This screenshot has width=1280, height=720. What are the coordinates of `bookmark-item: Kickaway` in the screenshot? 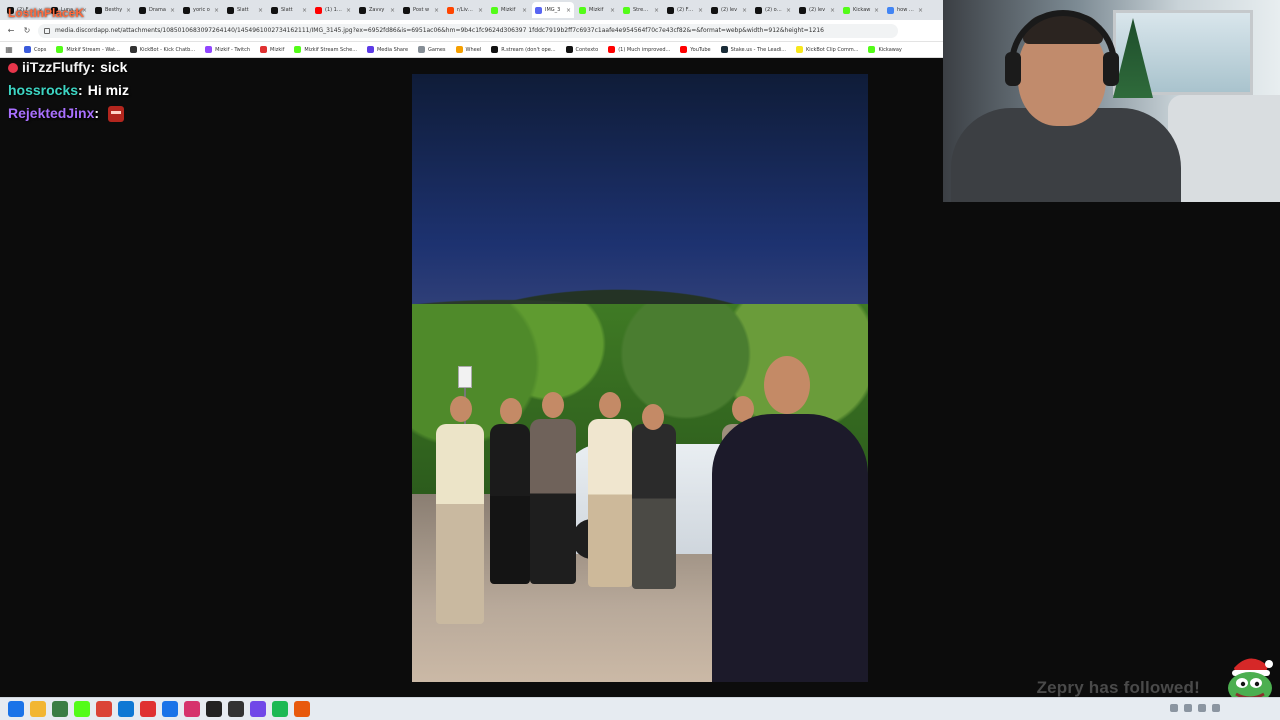 It's located at (885, 49).